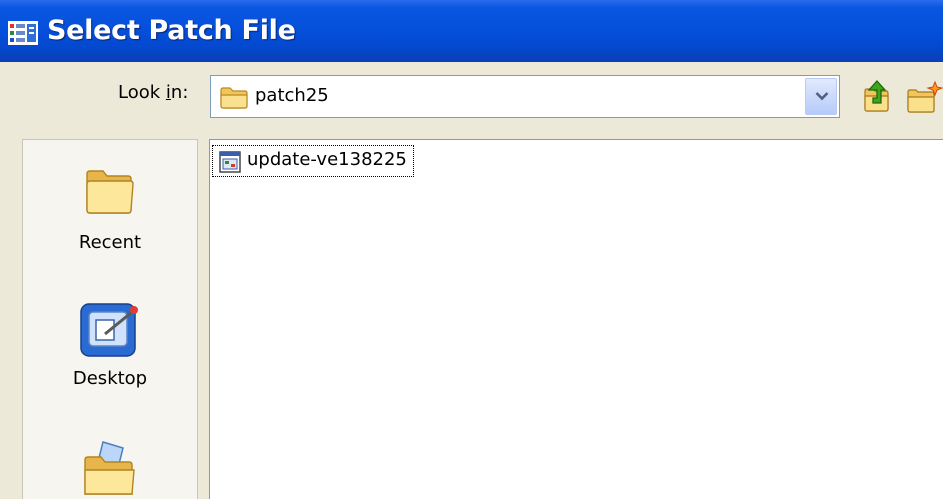 The height and width of the screenshot is (499, 943). What do you see at coordinates (292, 95) in the screenshot?
I see `look-in-value: patch25` at bounding box center [292, 95].